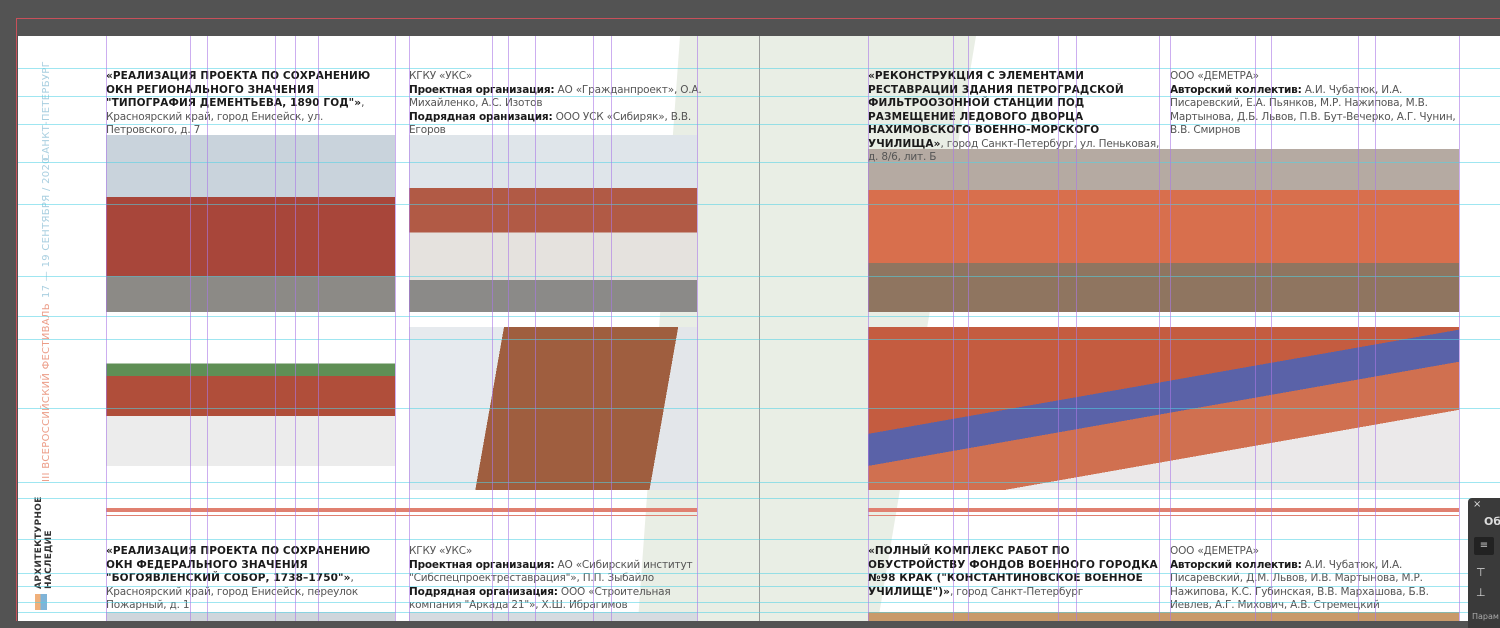 This screenshot has height=628, width=1500. Describe the element at coordinates (1484, 563) in the screenshot. I see `object-properties-panel: × Об ≡ ⊤ ⊥ Парам` at that location.